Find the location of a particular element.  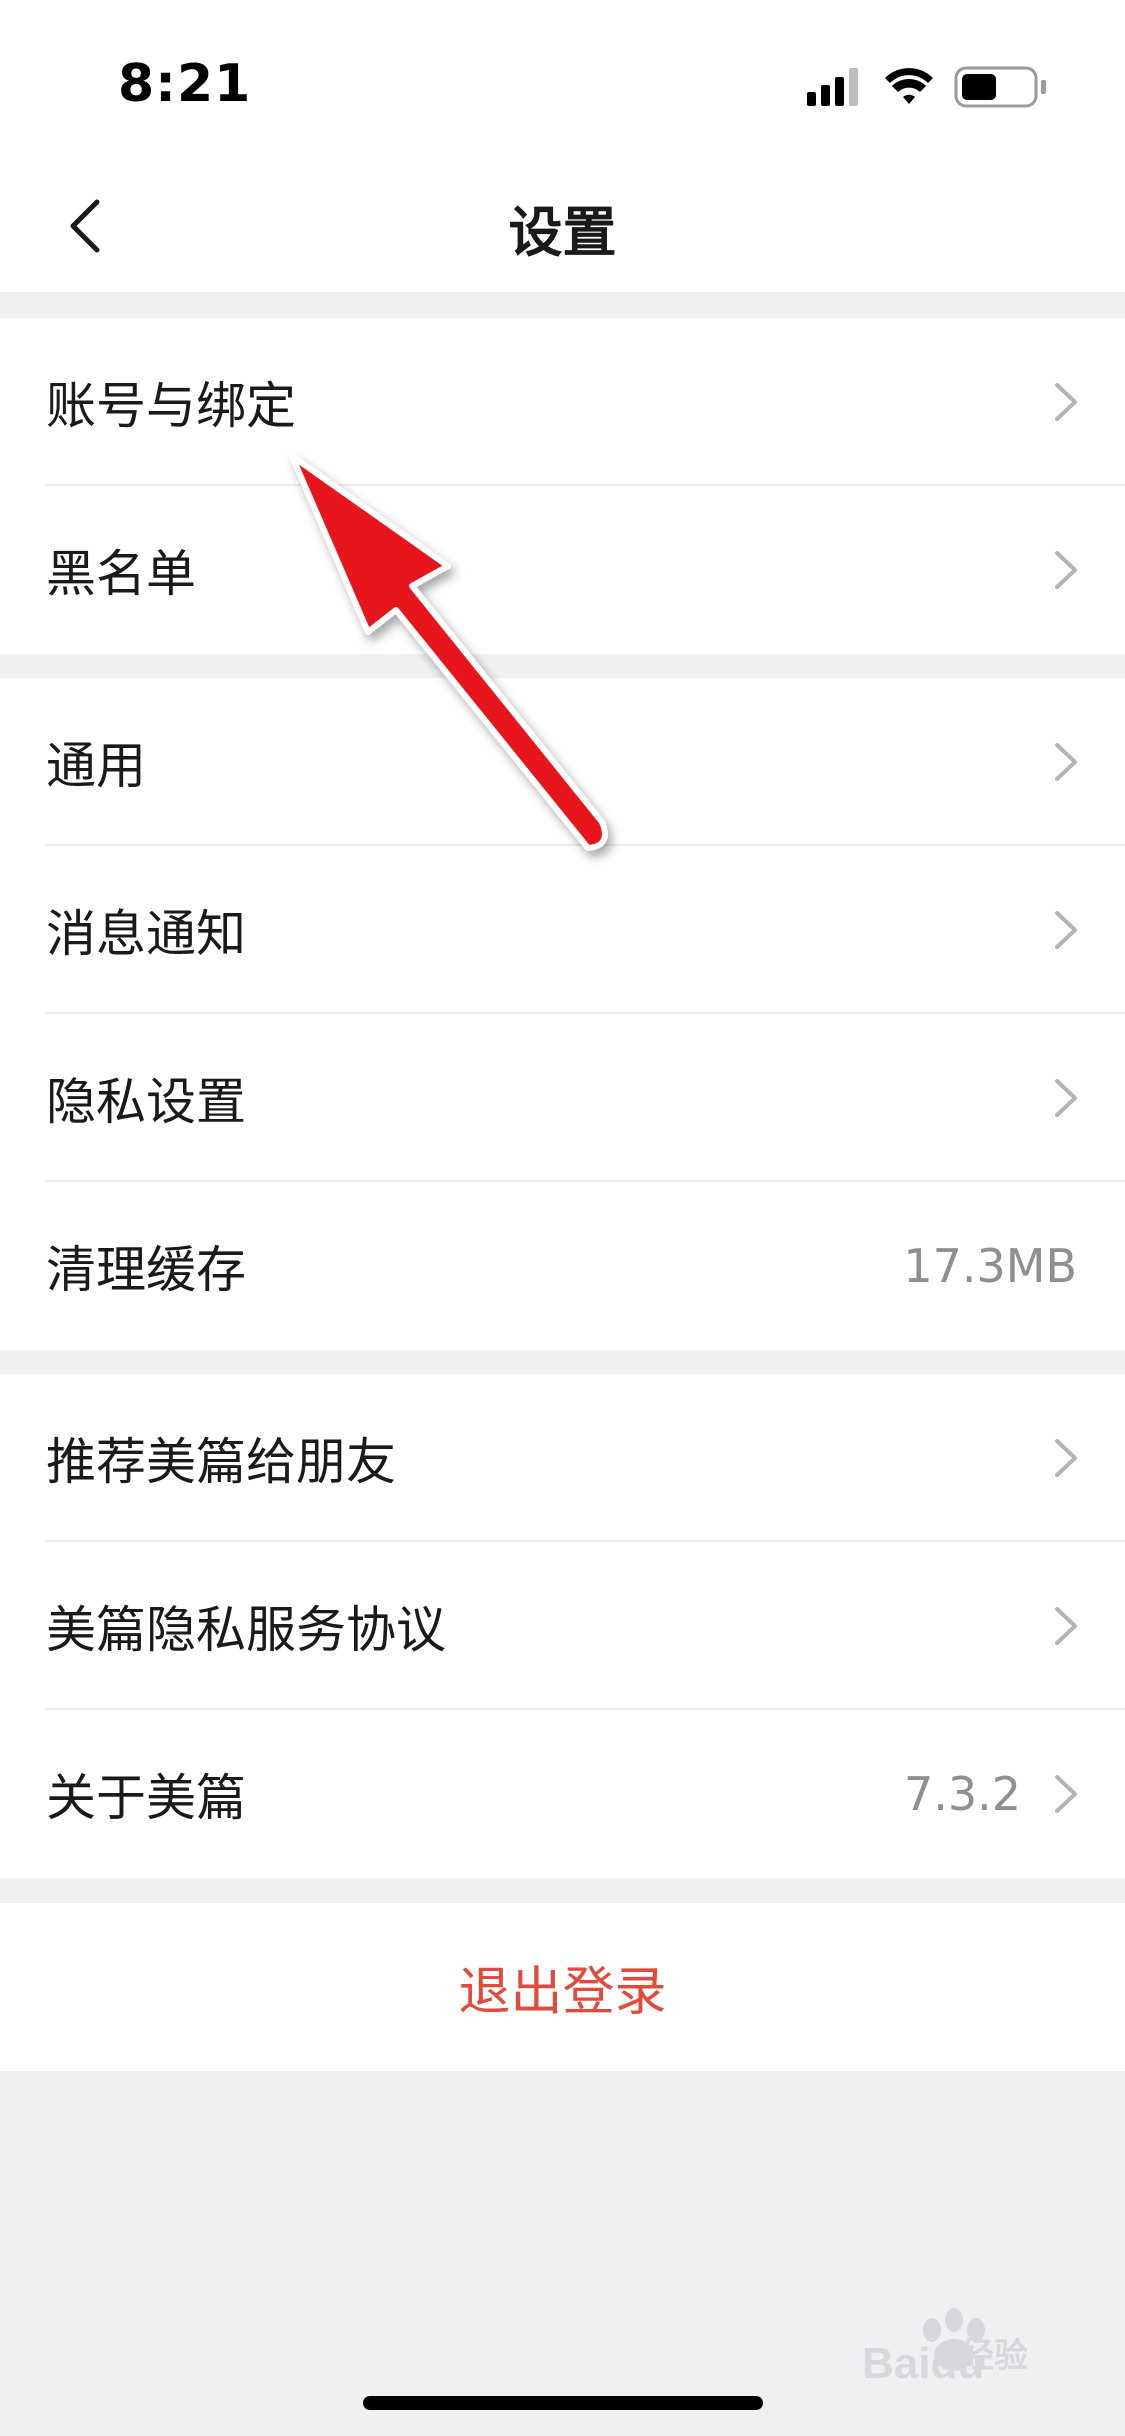

home-indicator is located at coordinates (563, 2403).